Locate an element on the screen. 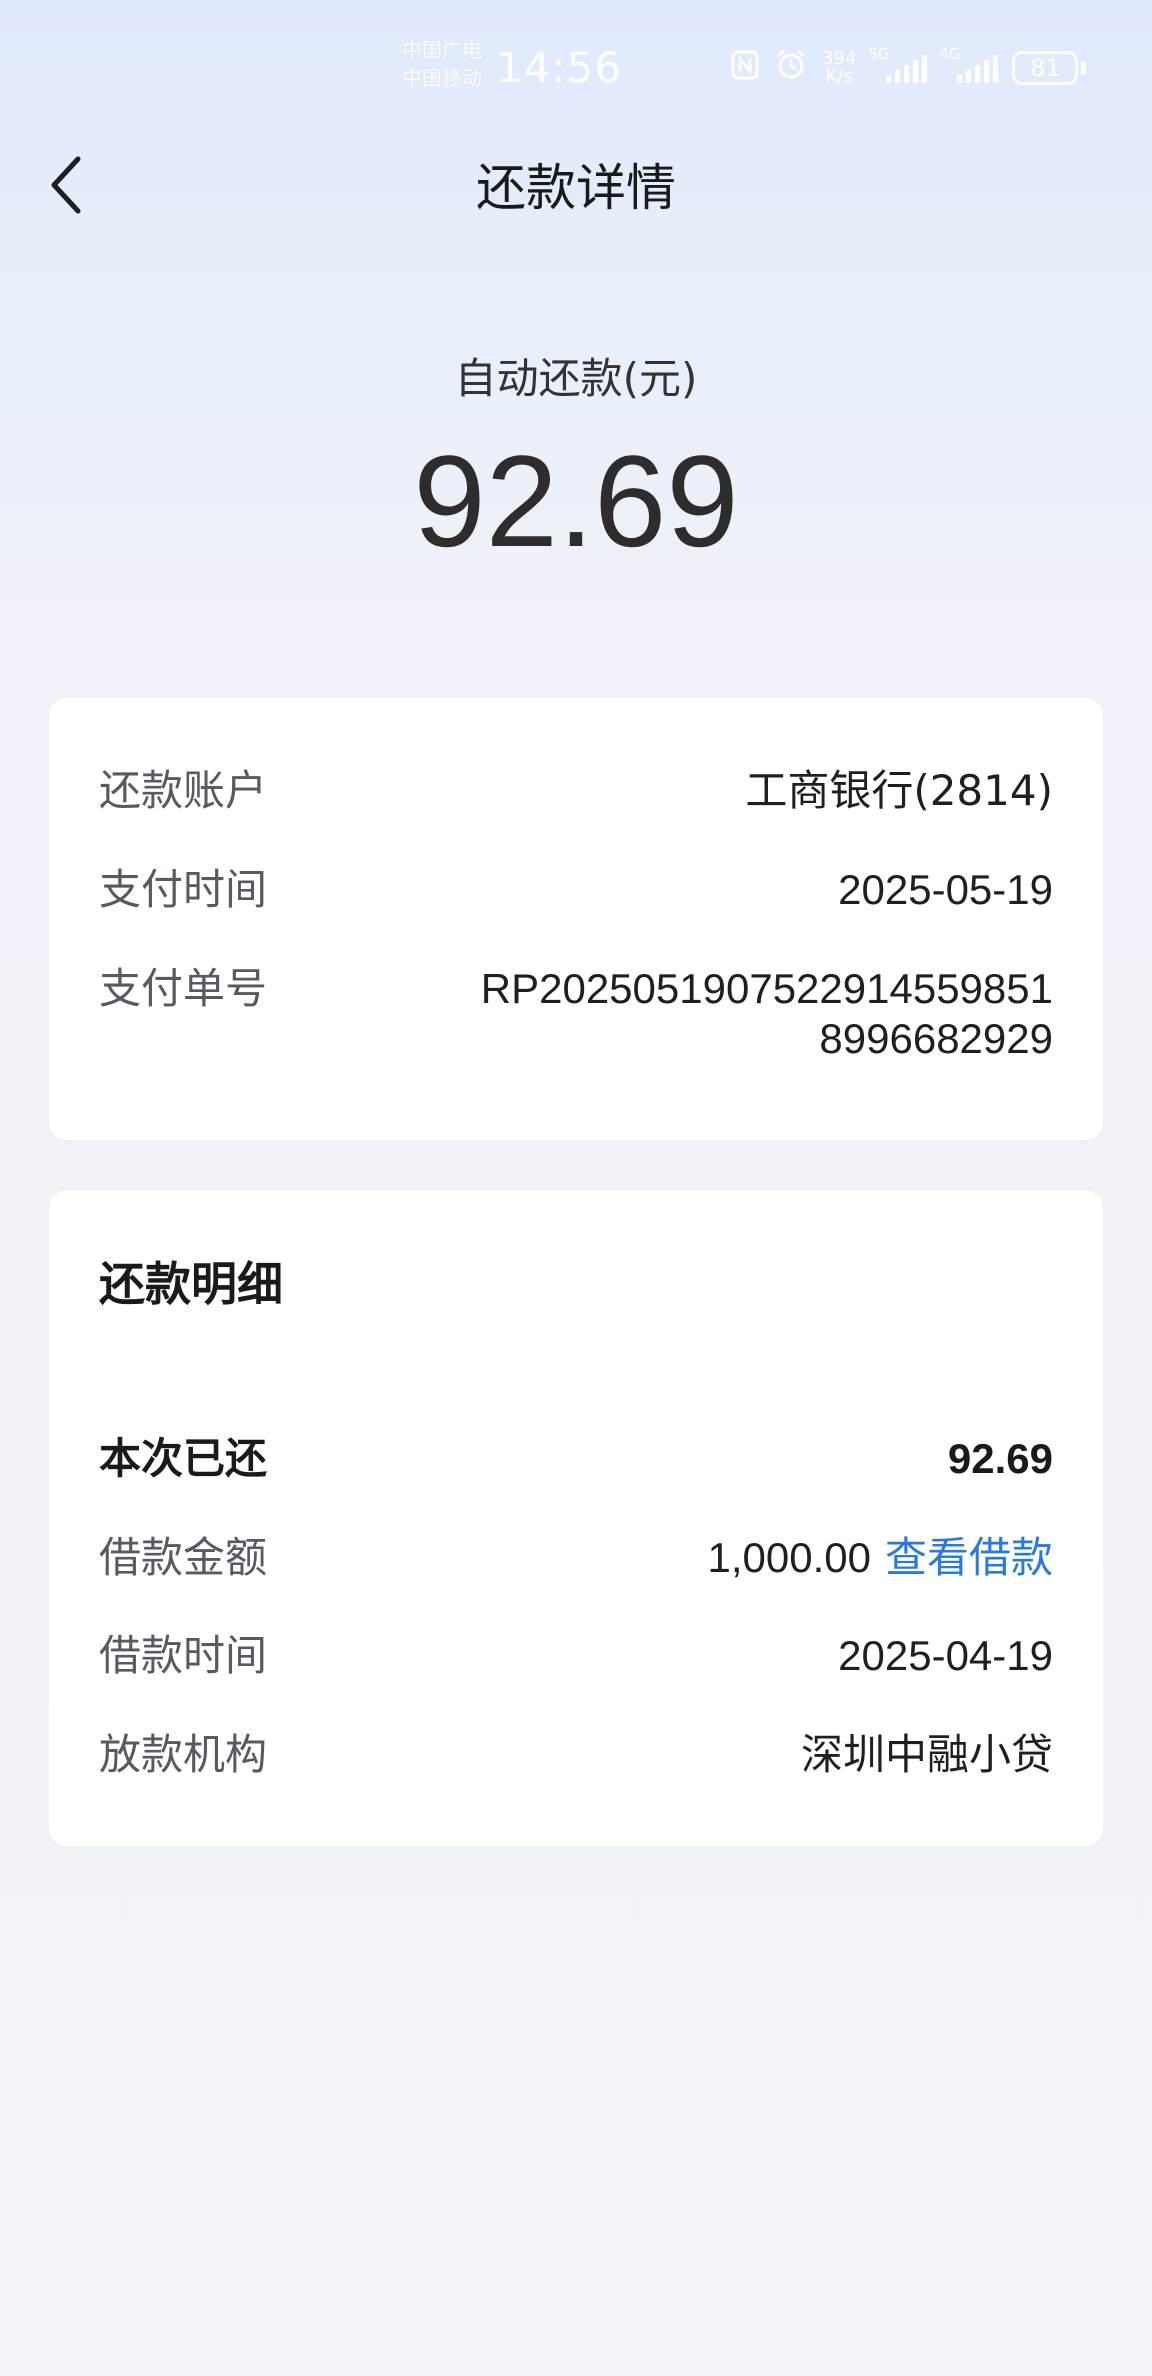 The height and width of the screenshot is (2376, 1152). signal-2-icon: 4G is located at coordinates (969, 64).